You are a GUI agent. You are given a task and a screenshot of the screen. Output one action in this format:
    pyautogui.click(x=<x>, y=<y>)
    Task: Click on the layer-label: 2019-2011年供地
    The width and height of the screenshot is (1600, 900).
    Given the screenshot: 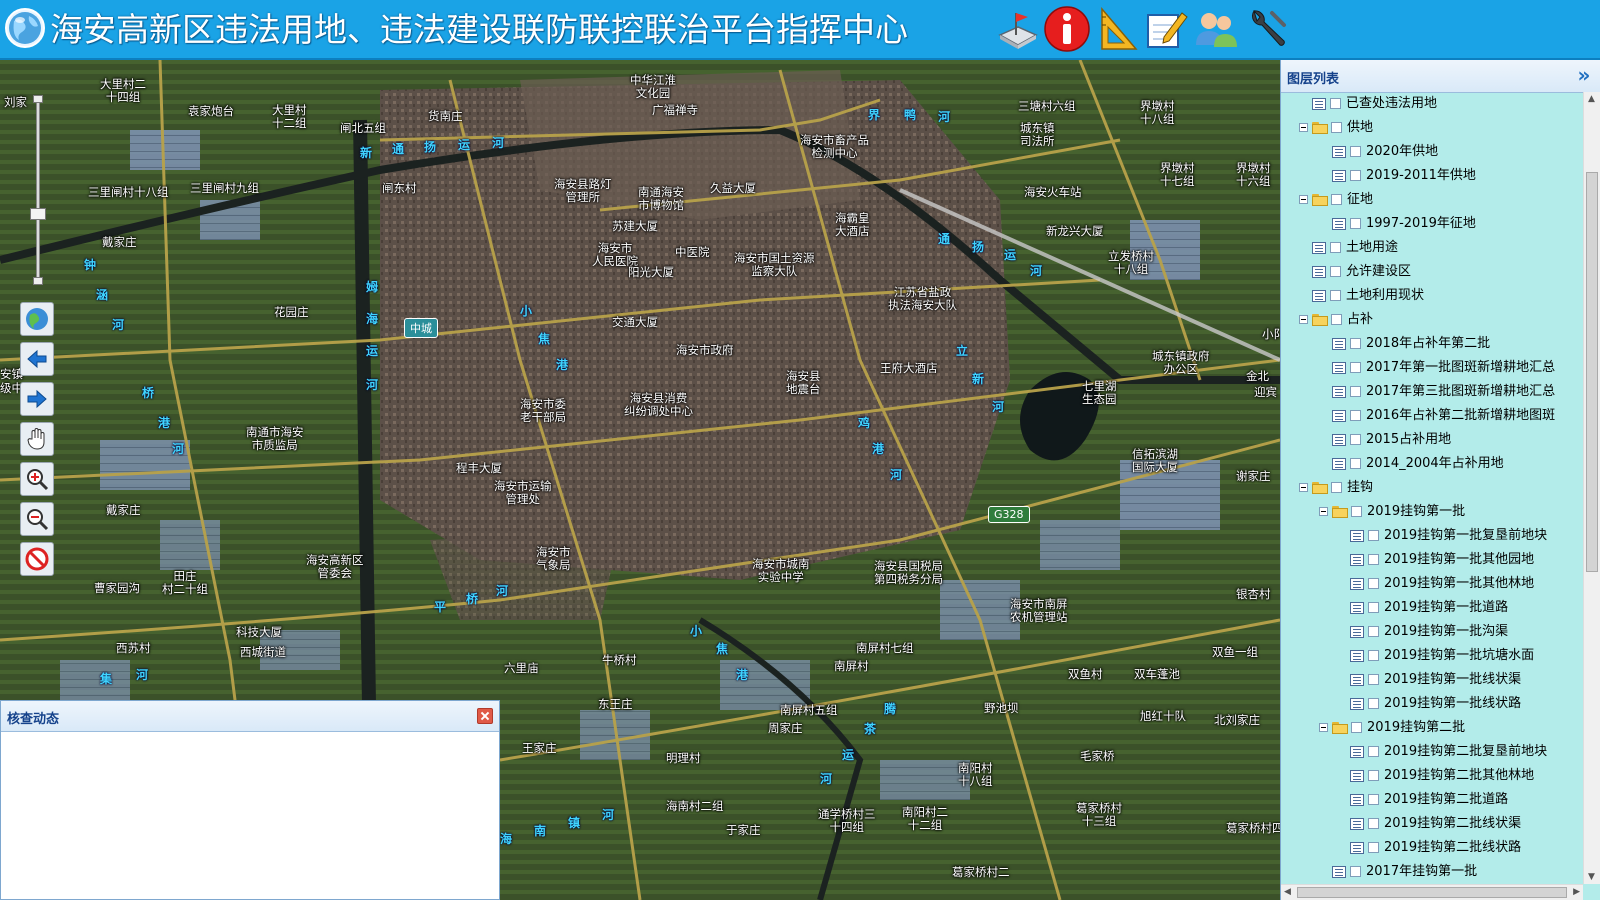 What is the action you would take?
    pyautogui.click(x=1421, y=175)
    